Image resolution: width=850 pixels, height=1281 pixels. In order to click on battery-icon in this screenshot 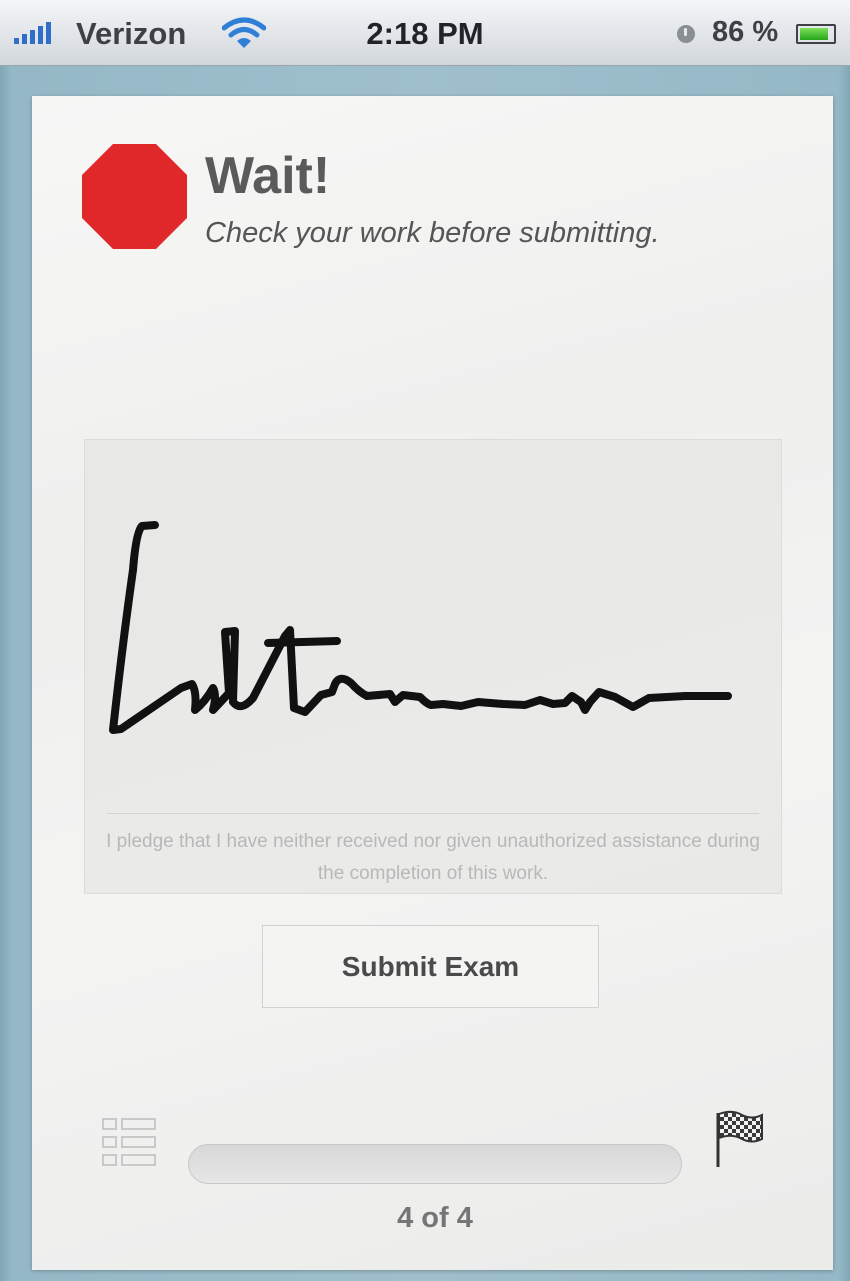, I will do `click(816, 34)`.